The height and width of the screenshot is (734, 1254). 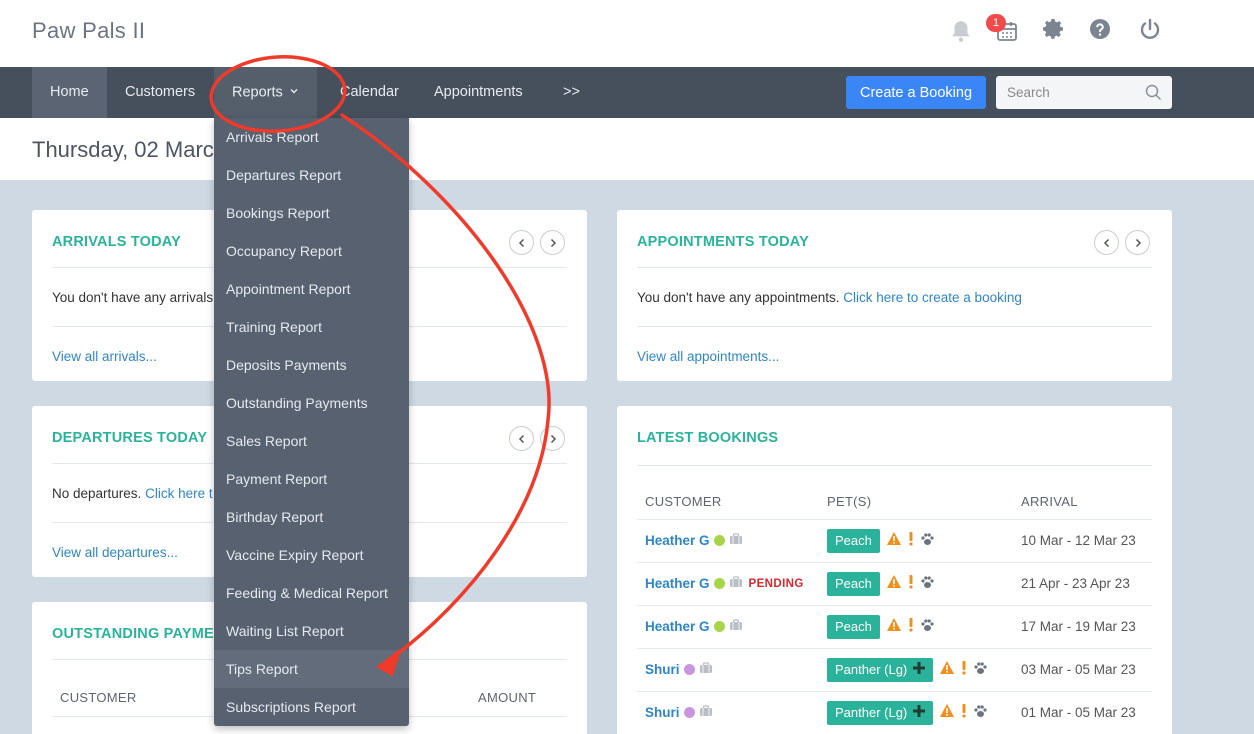 I want to click on appointments-title: APPOINTMENTS TODAY, so click(x=723, y=242).